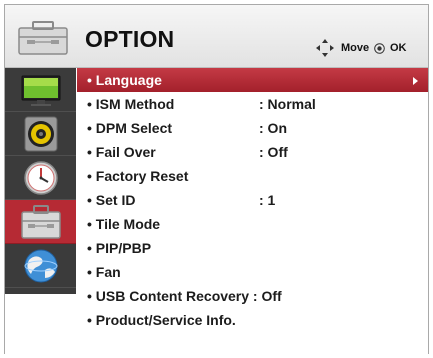 This screenshot has height=358, width=433. I want to click on sidebar-item-network, so click(40, 266).